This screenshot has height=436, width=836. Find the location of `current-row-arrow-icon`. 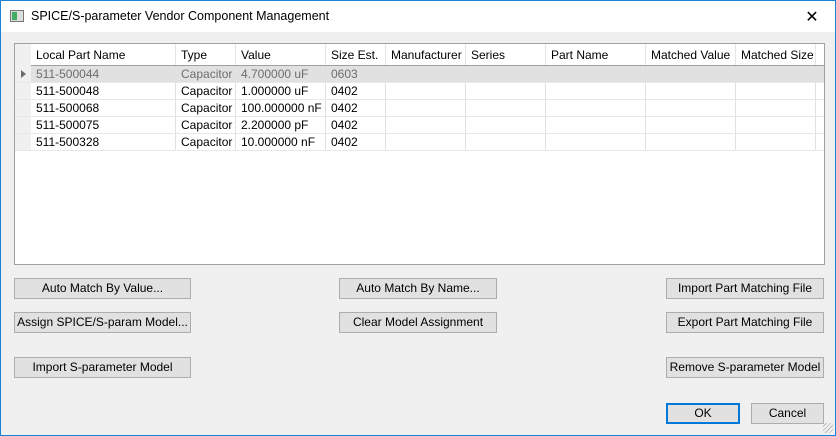

current-row-arrow-icon is located at coordinates (23, 74).